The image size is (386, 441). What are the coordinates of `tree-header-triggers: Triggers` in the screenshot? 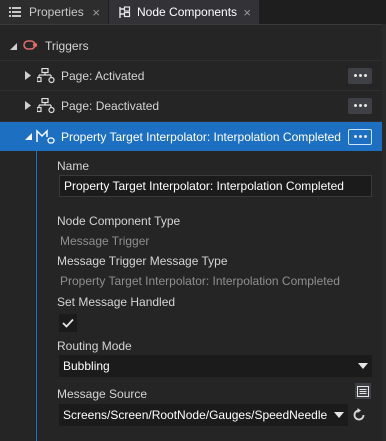 It's located at (193, 46).